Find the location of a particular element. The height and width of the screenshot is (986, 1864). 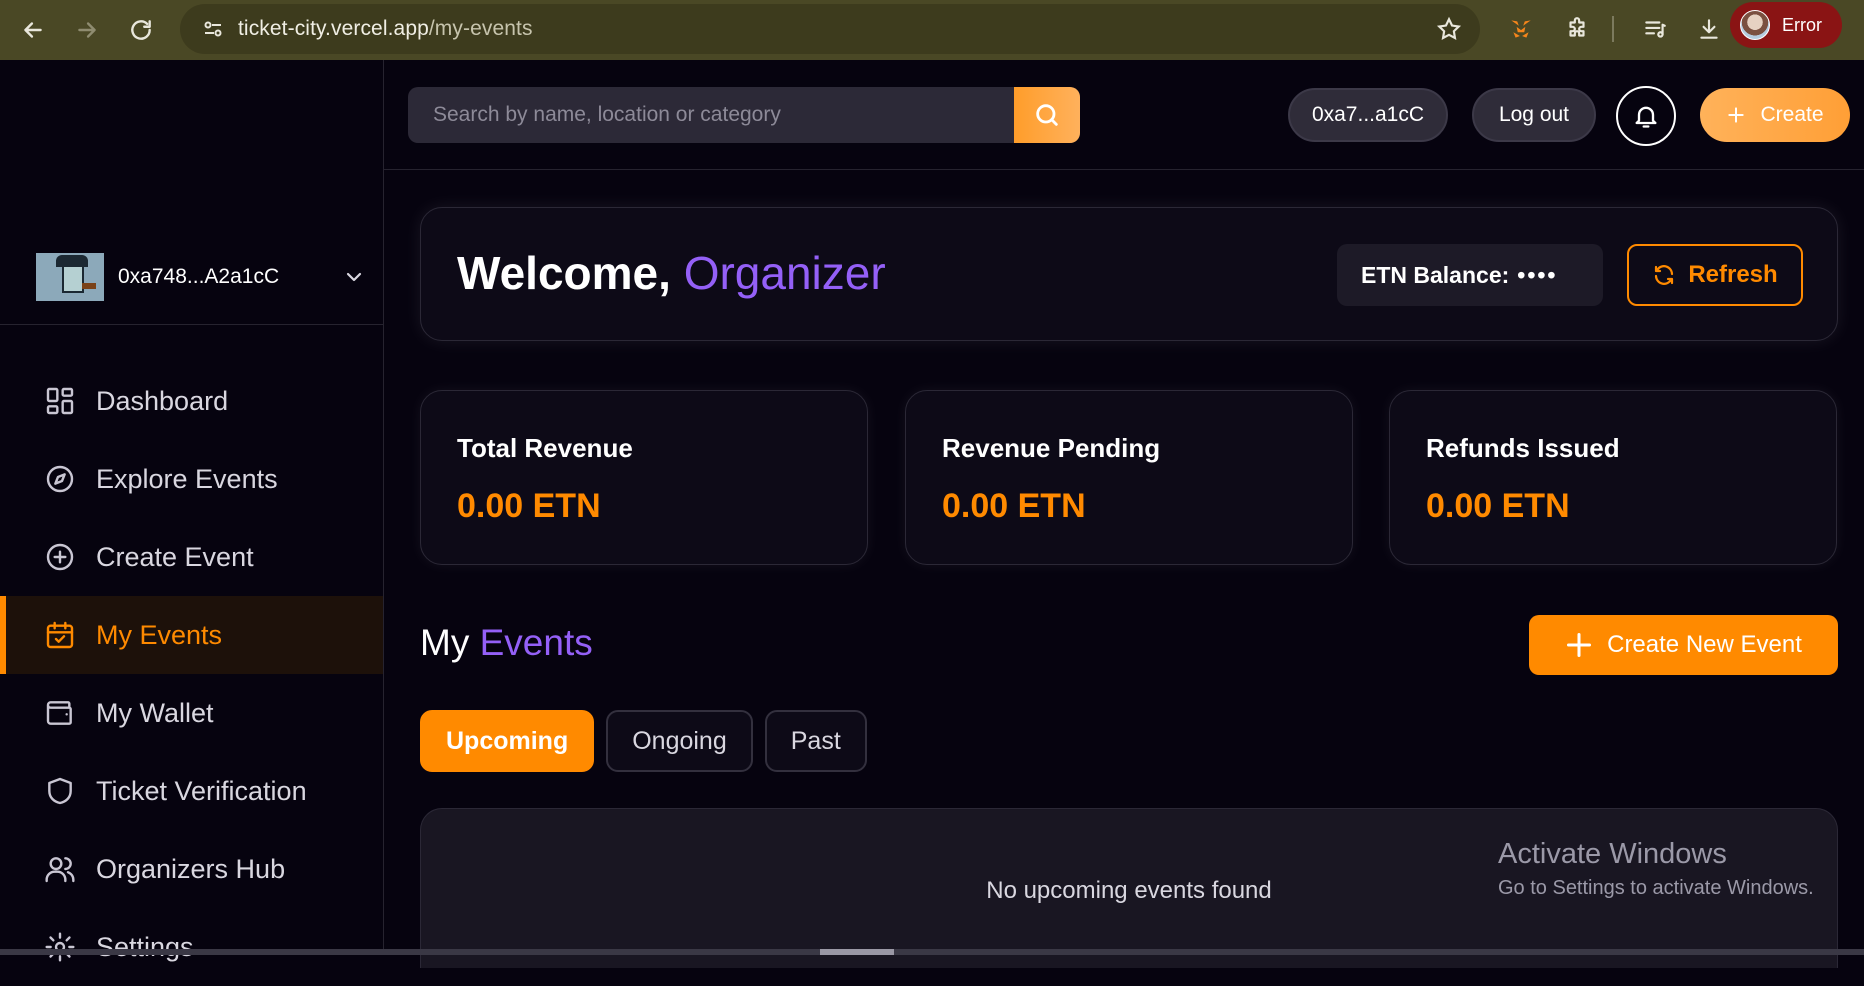

reload-button is located at coordinates (141, 30).